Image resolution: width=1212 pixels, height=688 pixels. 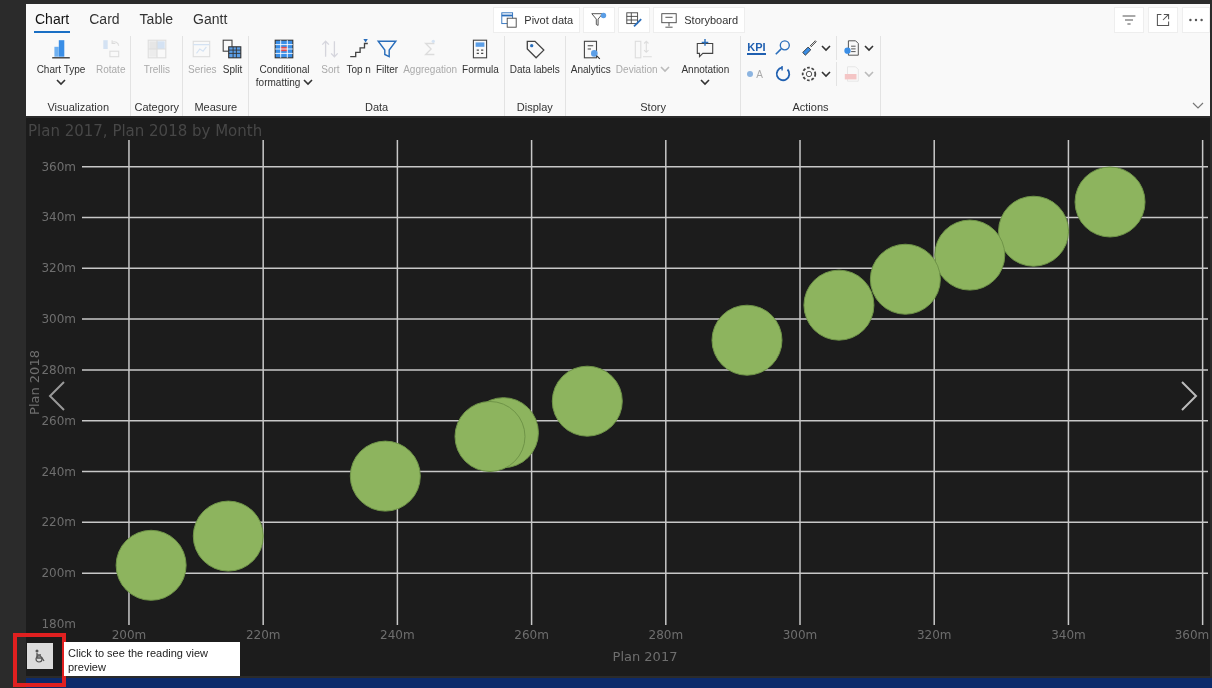 I want to click on group-label: Display, so click(x=534, y=107).